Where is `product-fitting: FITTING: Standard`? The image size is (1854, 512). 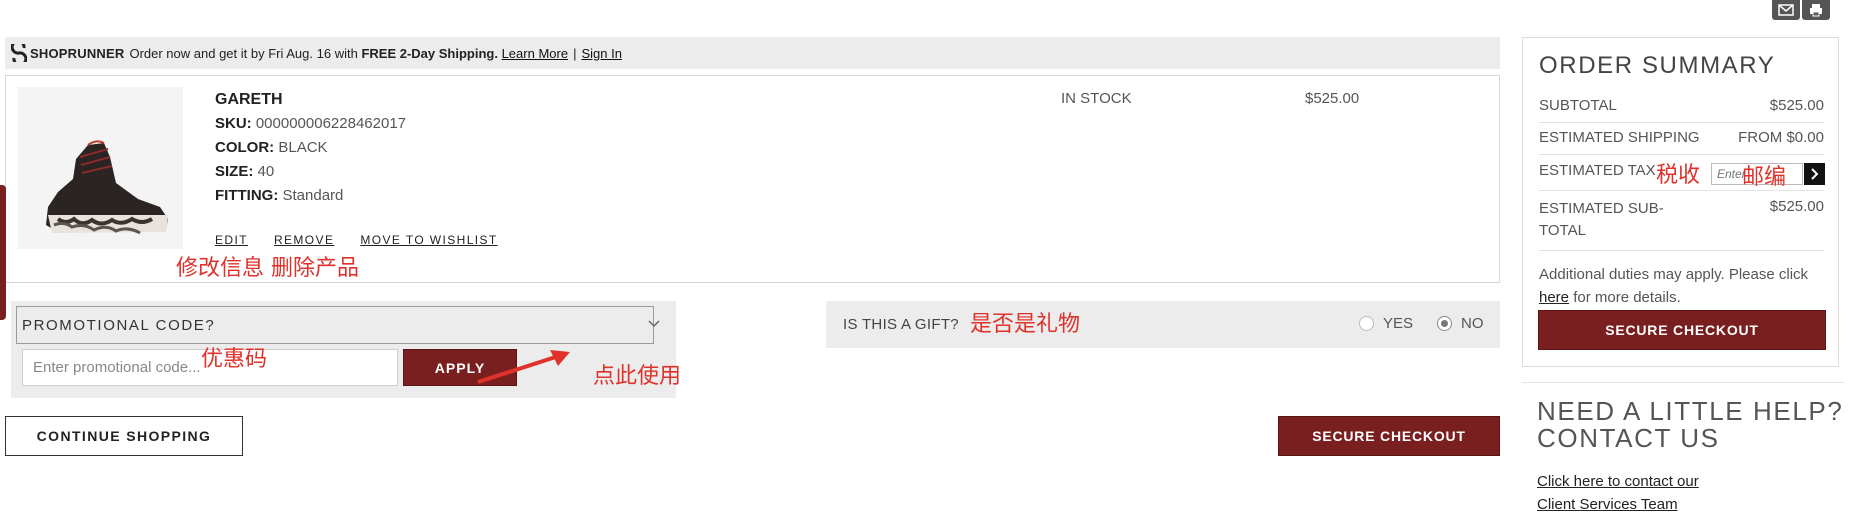
product-fitting: FITTING: Standard is located at coordinates (279, 195).